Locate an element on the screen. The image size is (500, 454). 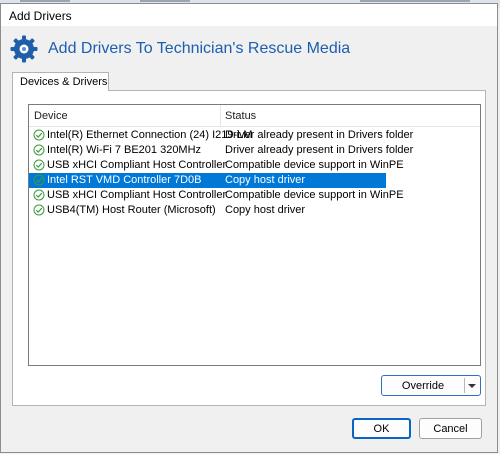
dialog-heading: Add Drivers To Technician's Rescue Media is located at coordinates (199, 48).